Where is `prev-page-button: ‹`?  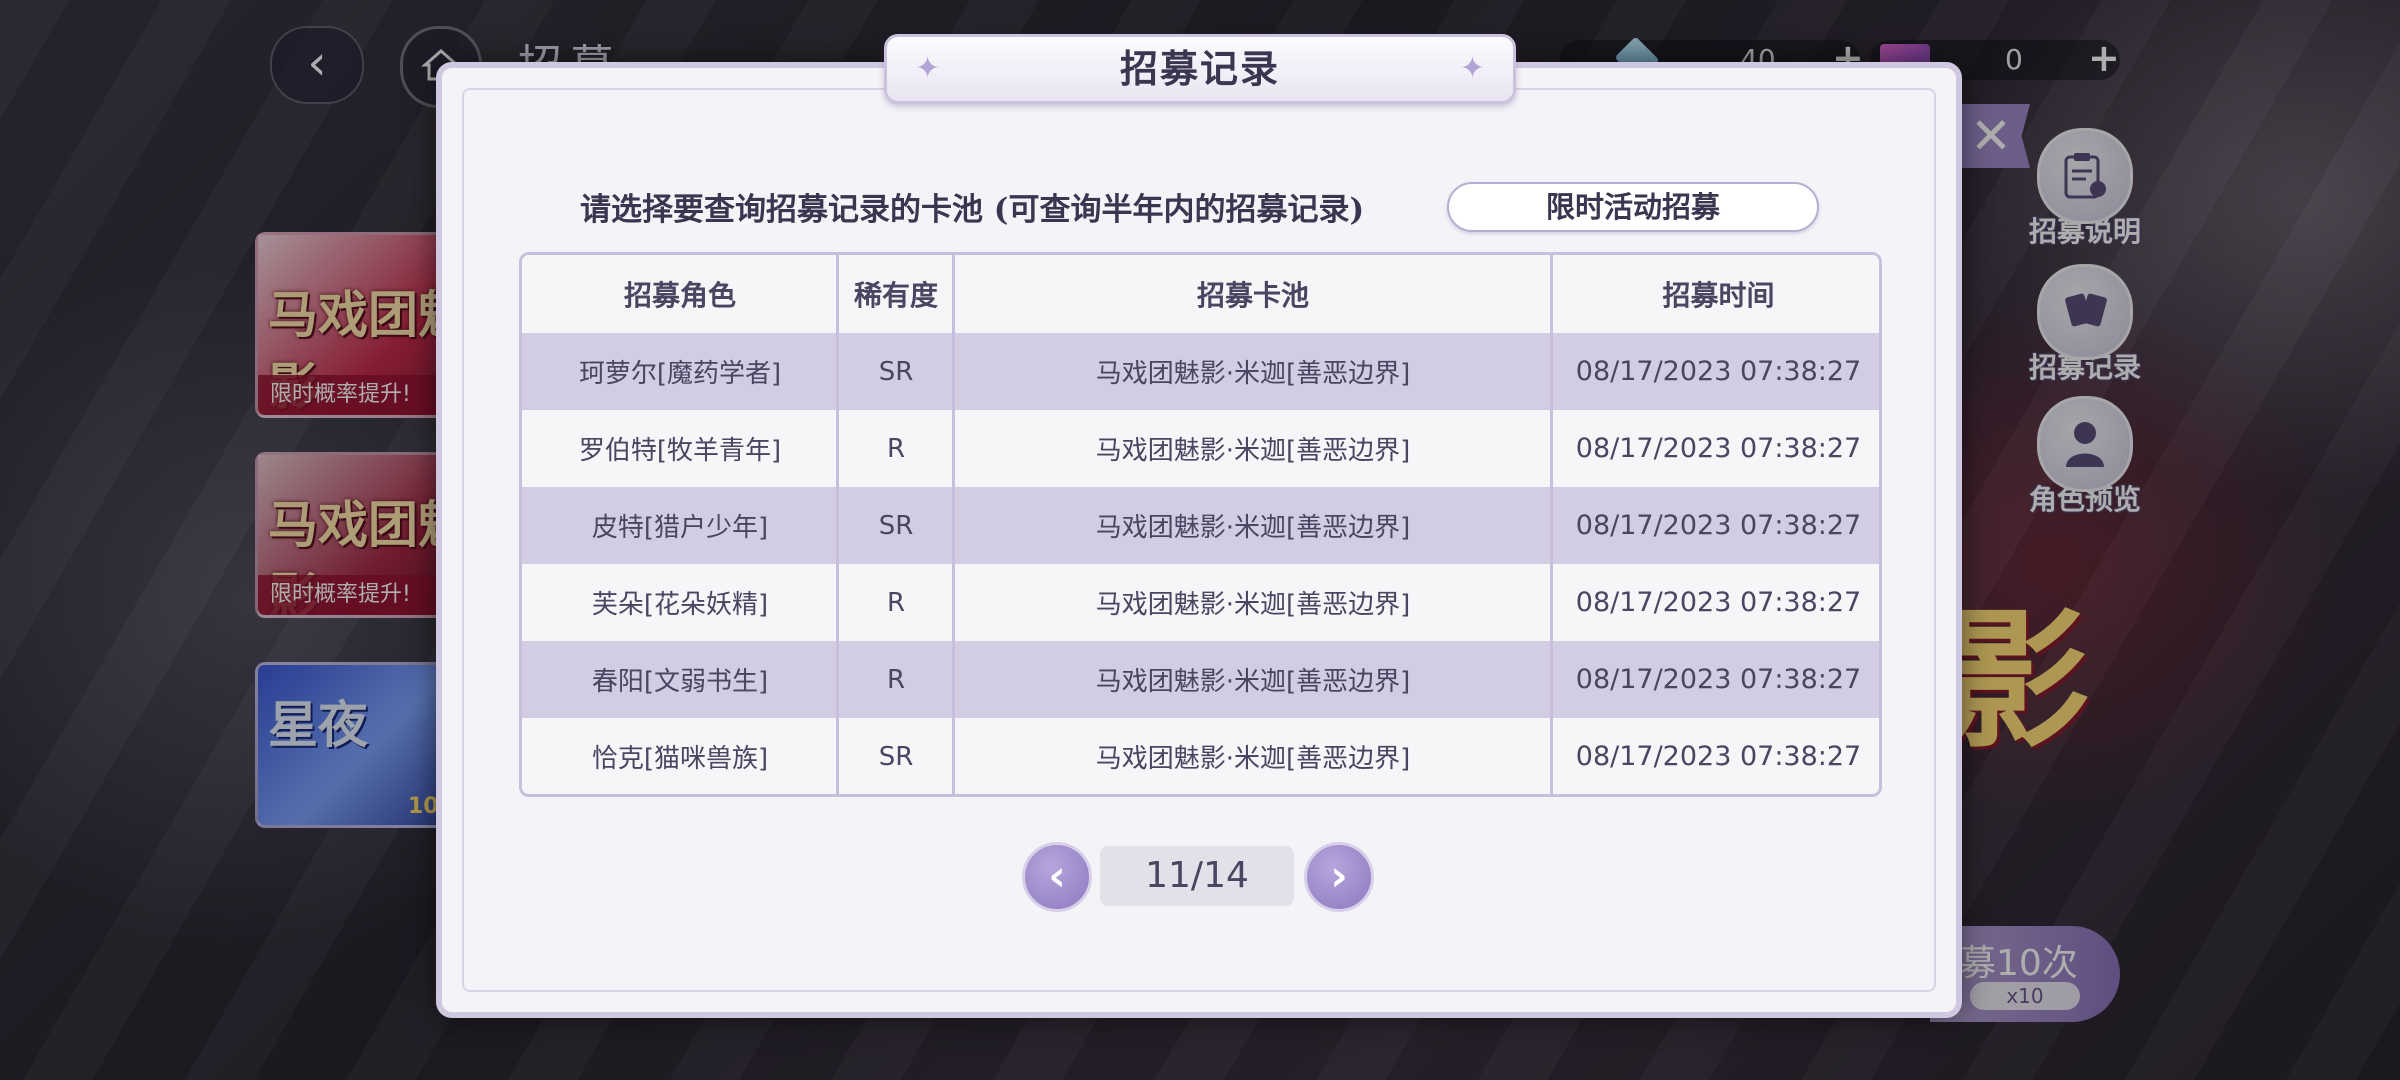
prev-page-button: ‹ is located at coordinates (1057, 877).